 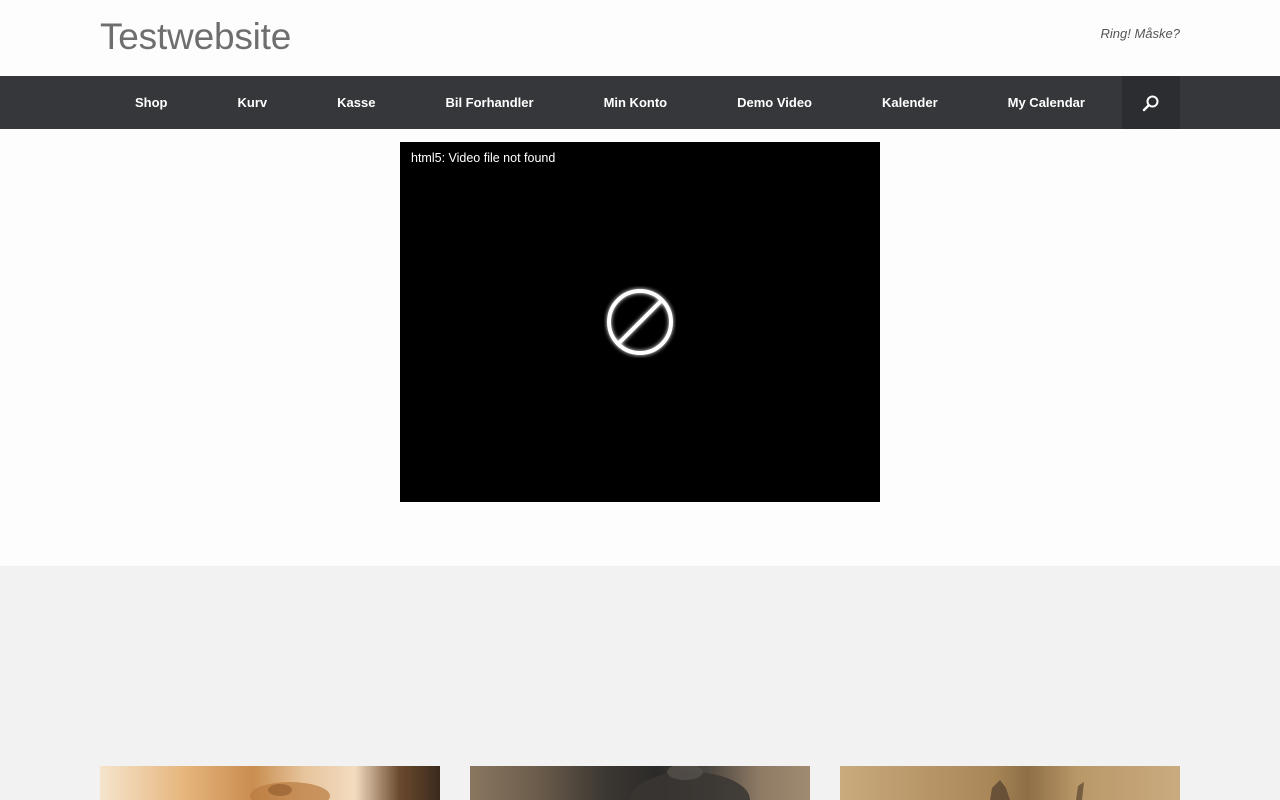 I want to click on site-title: Testwebsite, so click(x=195, y=37).